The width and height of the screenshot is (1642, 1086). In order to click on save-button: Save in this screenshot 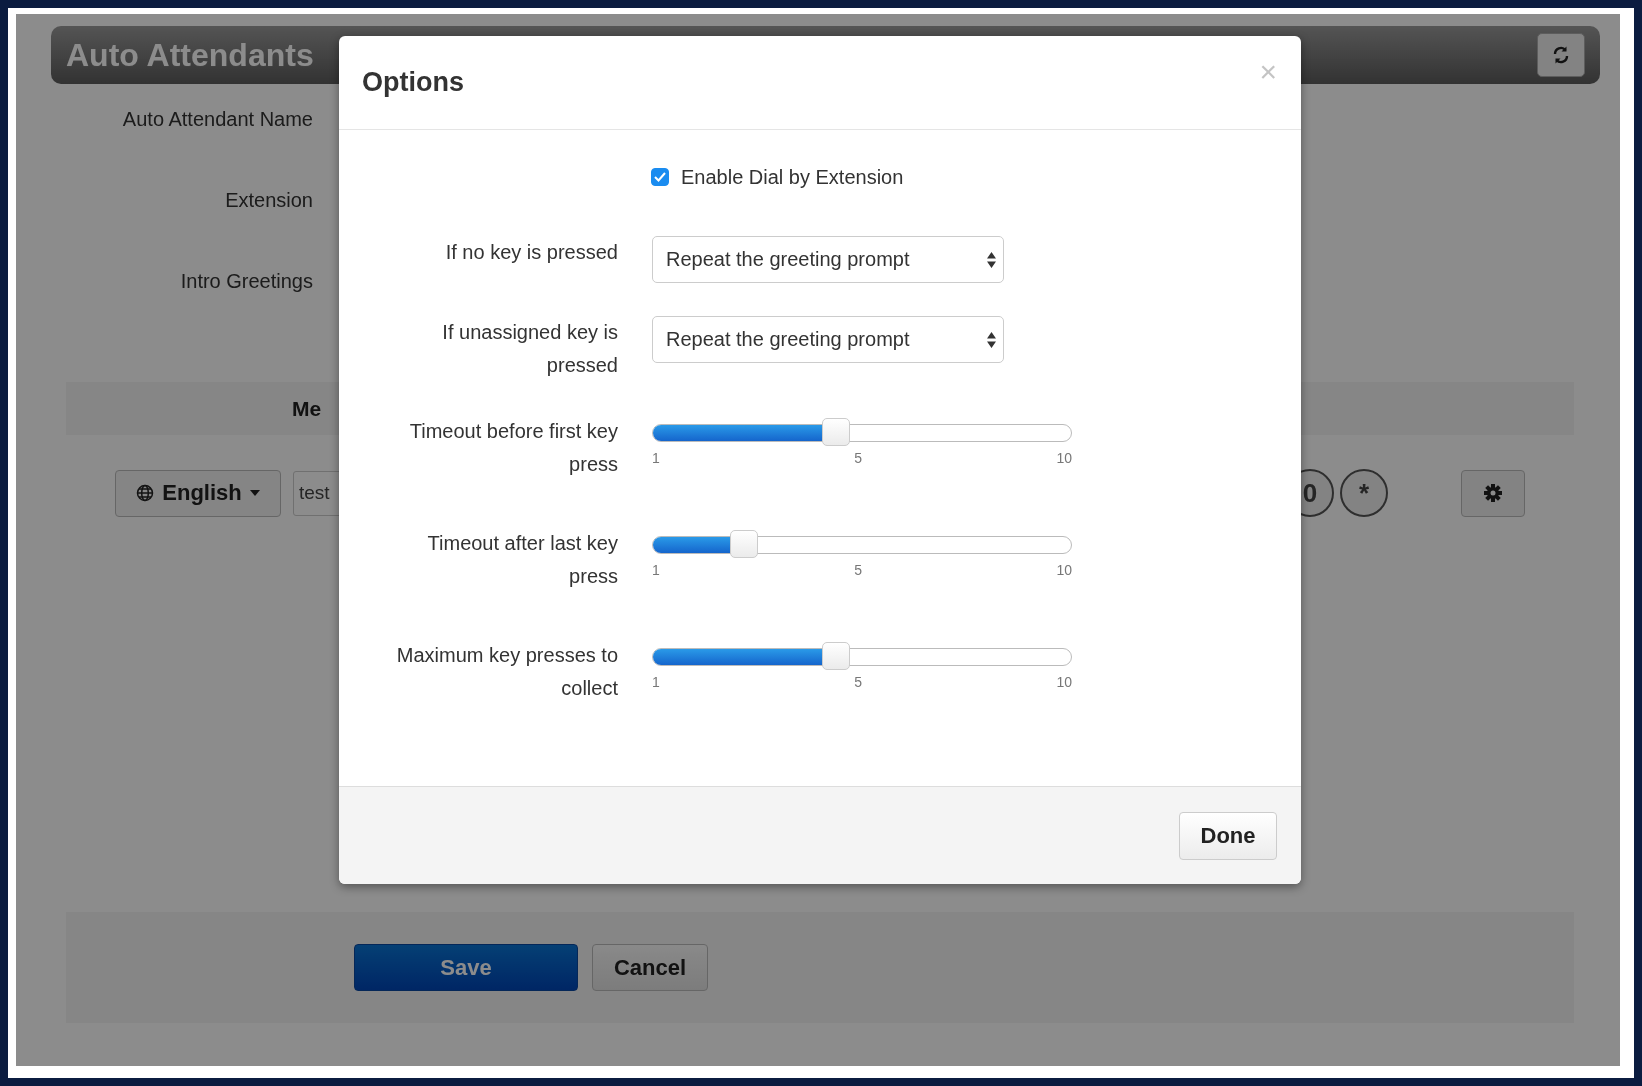, I will do `click(466, 967)`.